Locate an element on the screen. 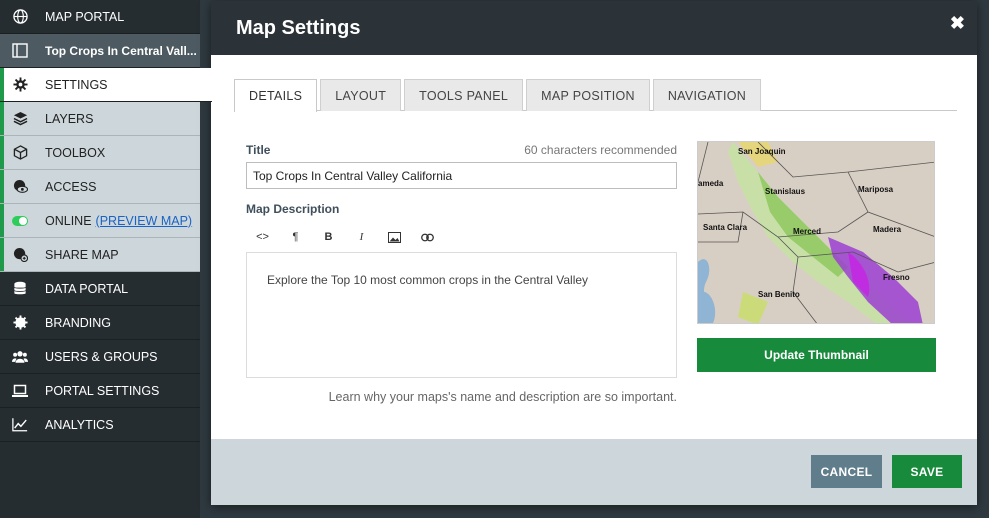  bold-button: B is located at coordinates (328, 237).